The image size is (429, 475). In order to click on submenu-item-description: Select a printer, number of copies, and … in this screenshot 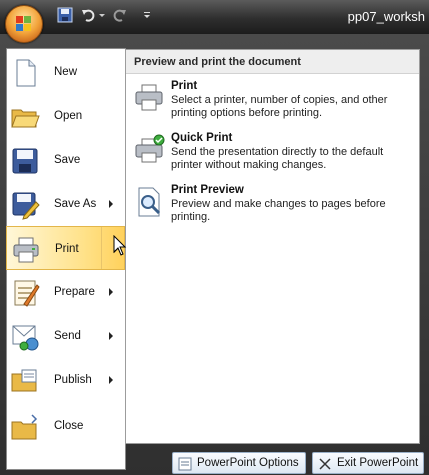, I will do `click(279, 106)`.